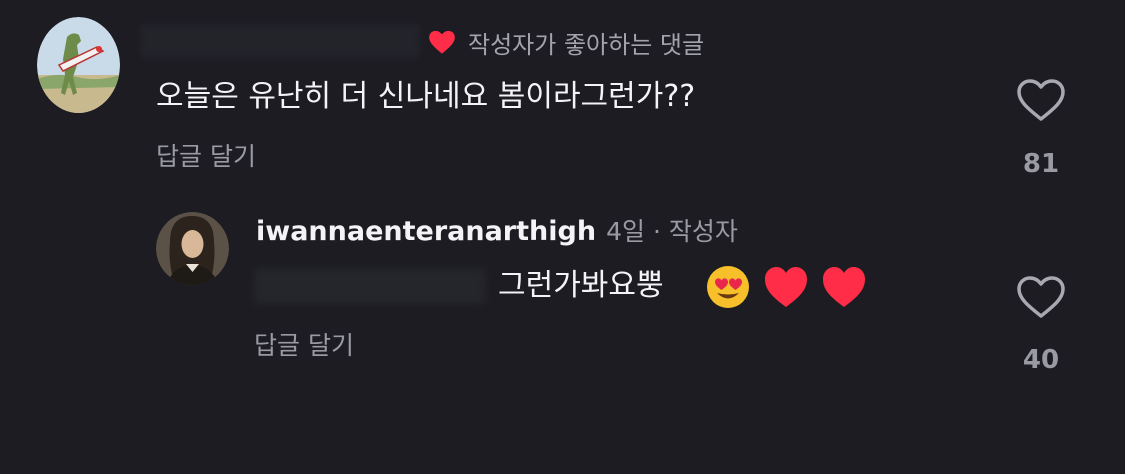 The width and height of the screenshot is (1125, 474). Describe the element at coordinates (426, 231) in the screenshot. I see `reply-username: iwannaenteranarthigh` at that location.